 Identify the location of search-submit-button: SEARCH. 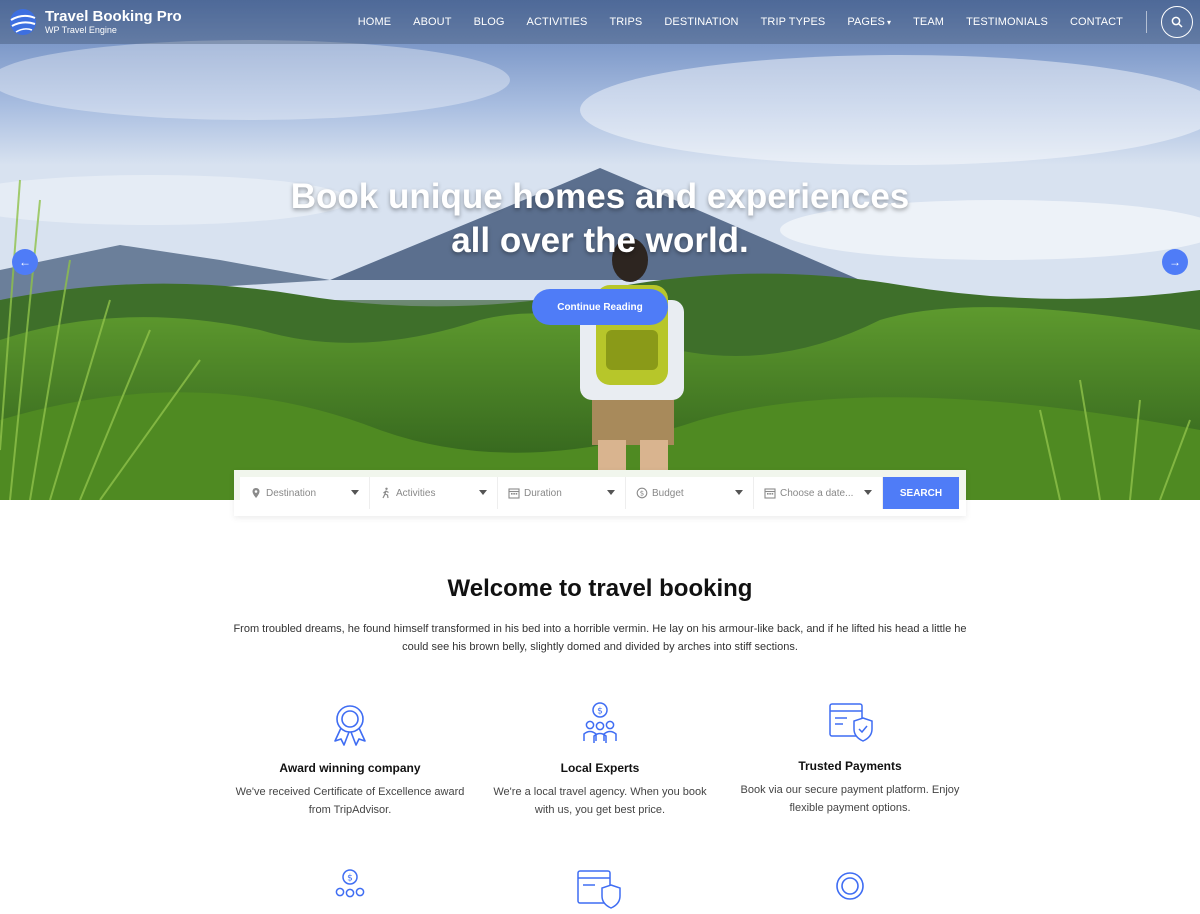
(921, 493).